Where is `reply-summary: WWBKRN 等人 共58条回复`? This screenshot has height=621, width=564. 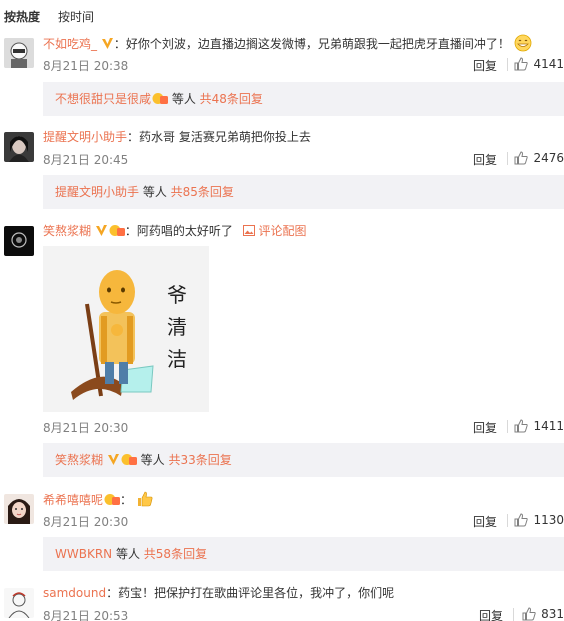
reply-summary: WWBKRN 等人 共58条回复 is located at coordinates (303, 554).